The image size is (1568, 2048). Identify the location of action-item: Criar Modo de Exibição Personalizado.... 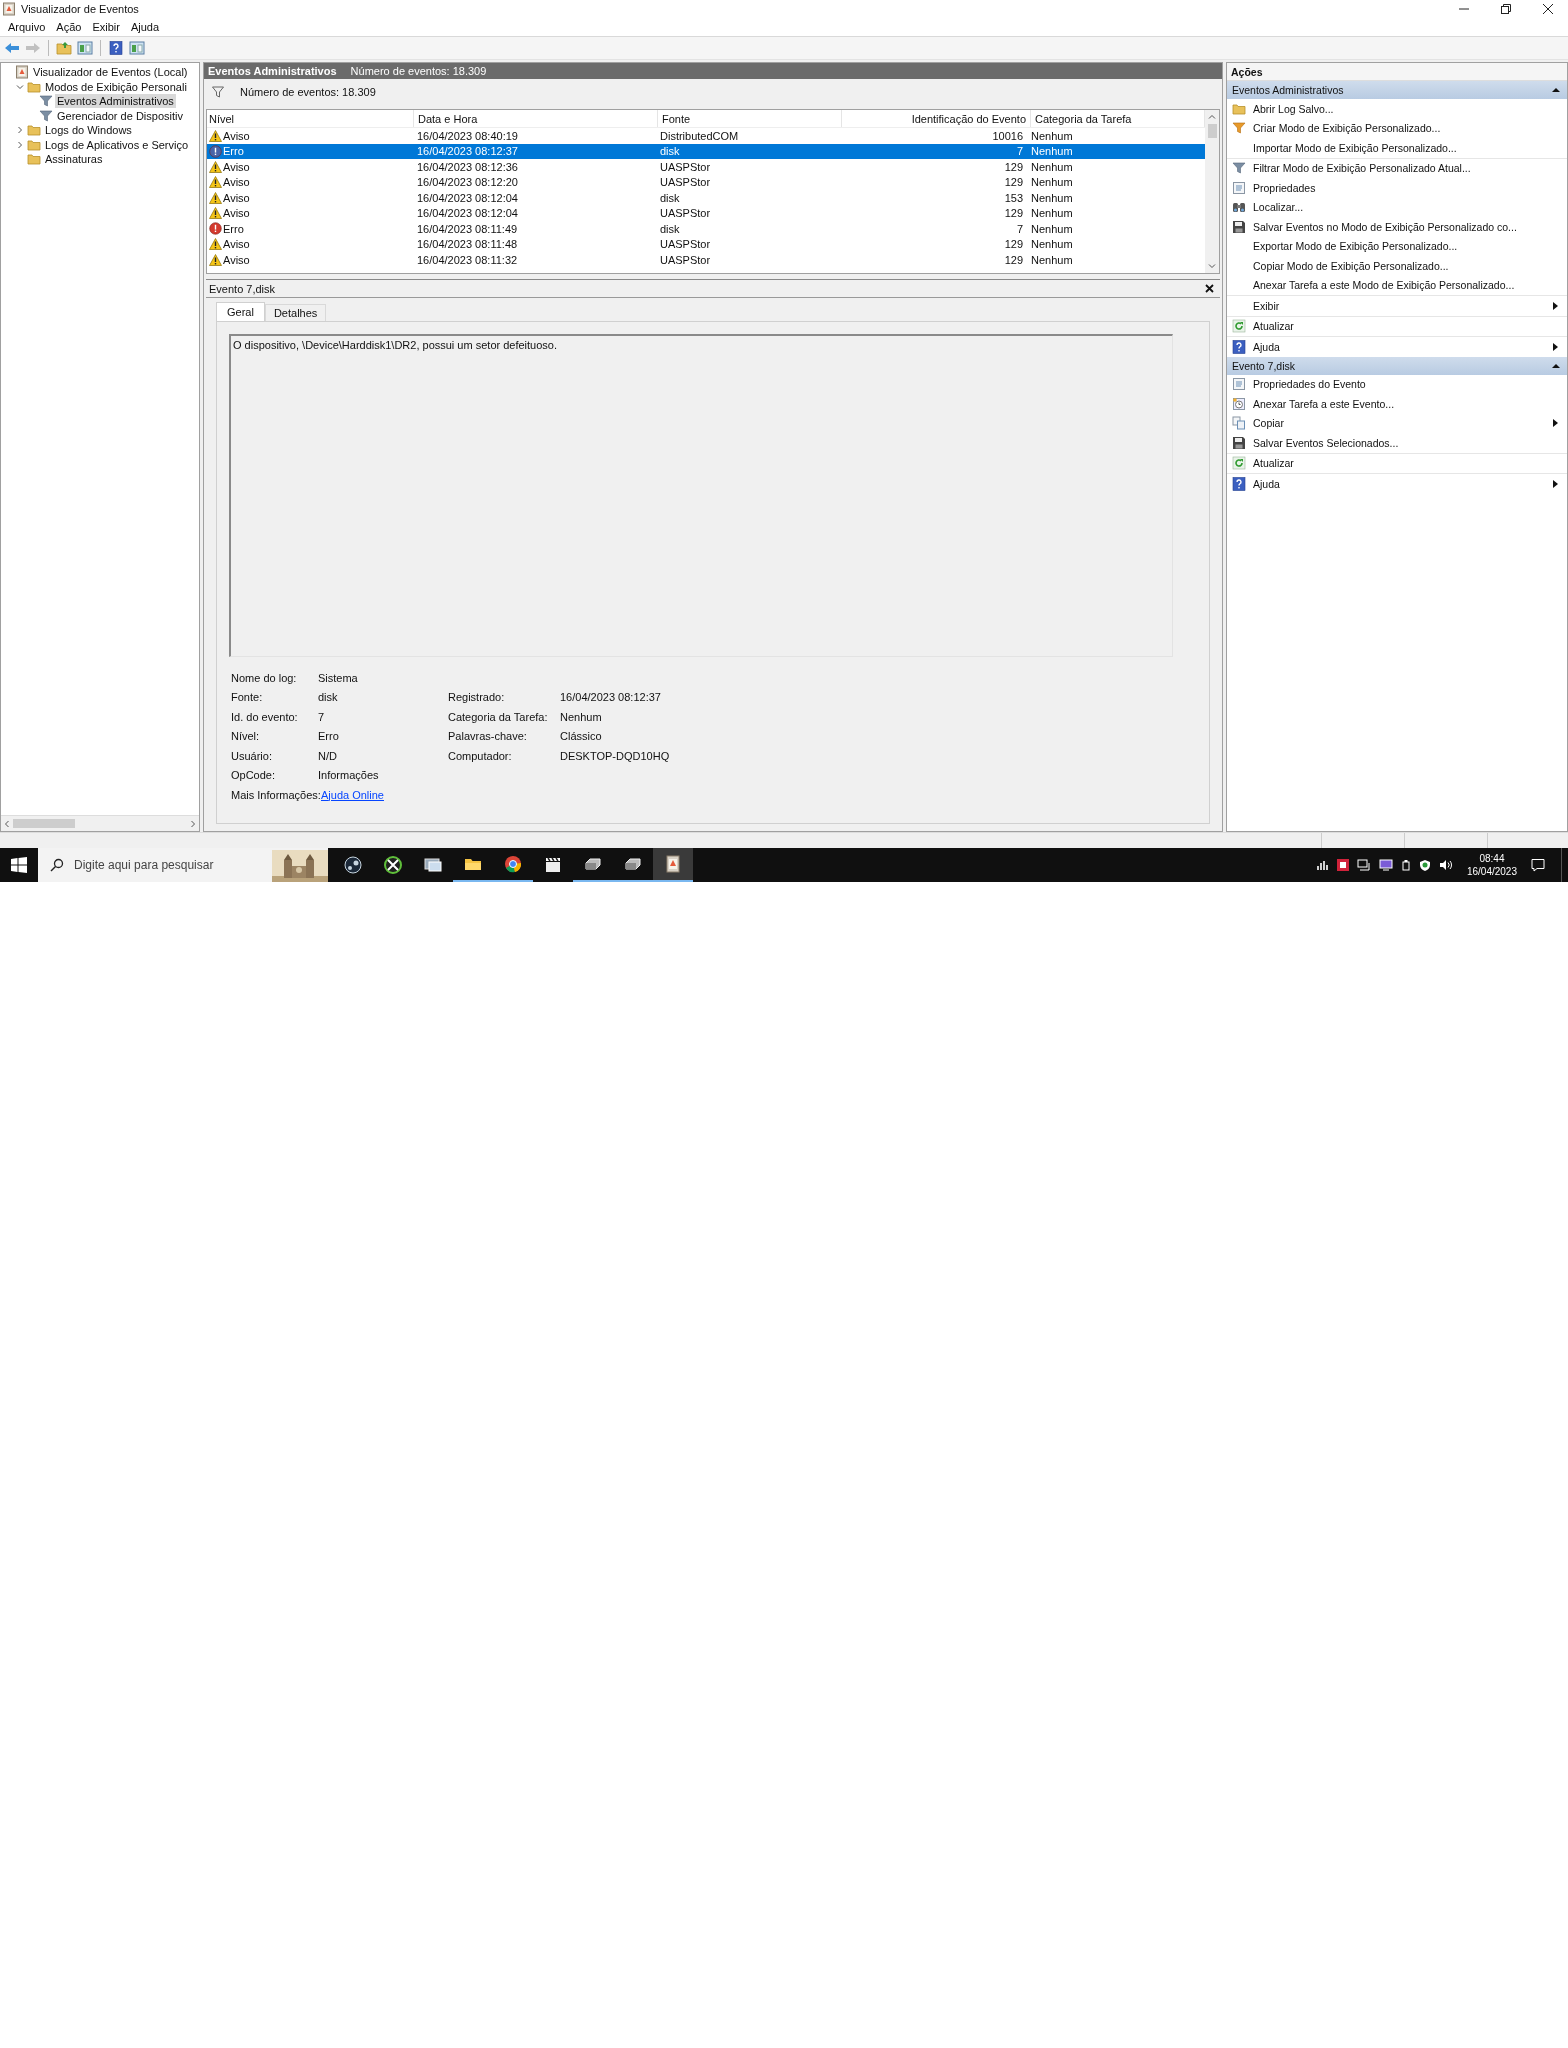
(1405, 128).